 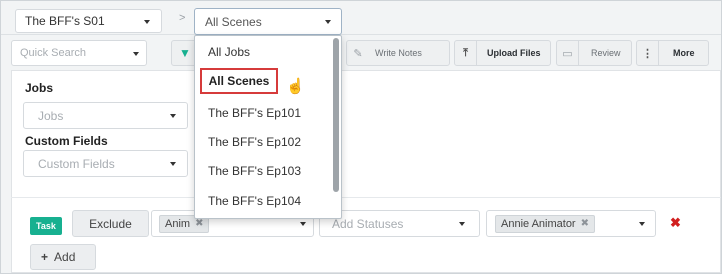 I want to click on add-label: Add, so click(x=65, y=257).